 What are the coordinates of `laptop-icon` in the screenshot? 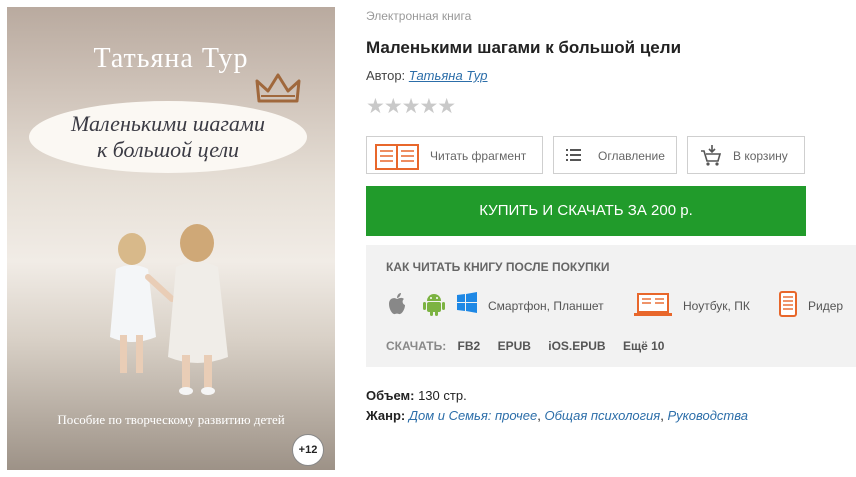 It's located at (653, 305).